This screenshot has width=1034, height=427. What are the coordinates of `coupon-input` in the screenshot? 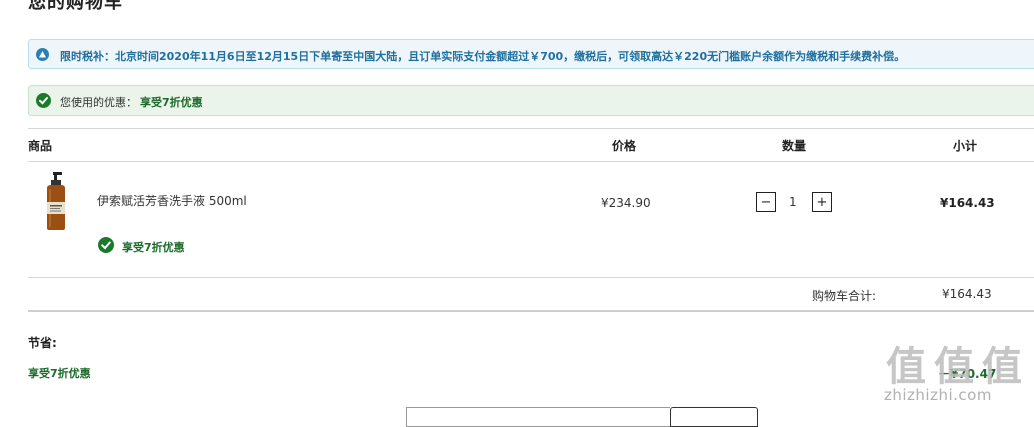 It's located at (538, 417).